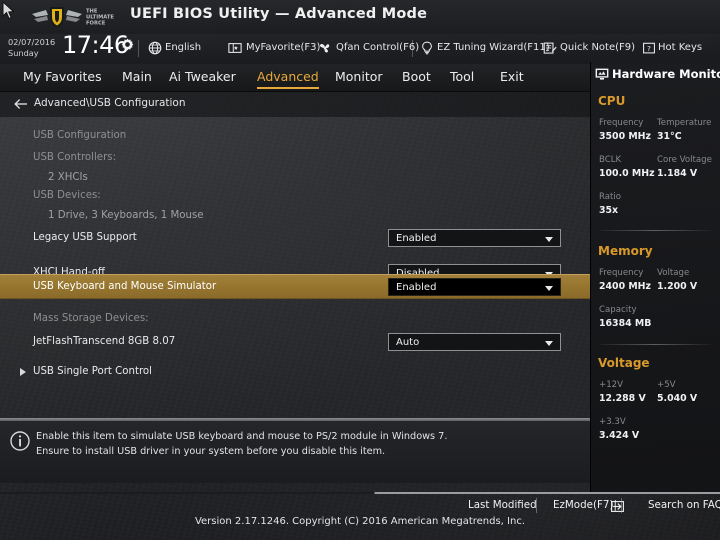 This screenshot has width=720, height=540. I want to click on dropdown-value: Auto, so click(408, 342).